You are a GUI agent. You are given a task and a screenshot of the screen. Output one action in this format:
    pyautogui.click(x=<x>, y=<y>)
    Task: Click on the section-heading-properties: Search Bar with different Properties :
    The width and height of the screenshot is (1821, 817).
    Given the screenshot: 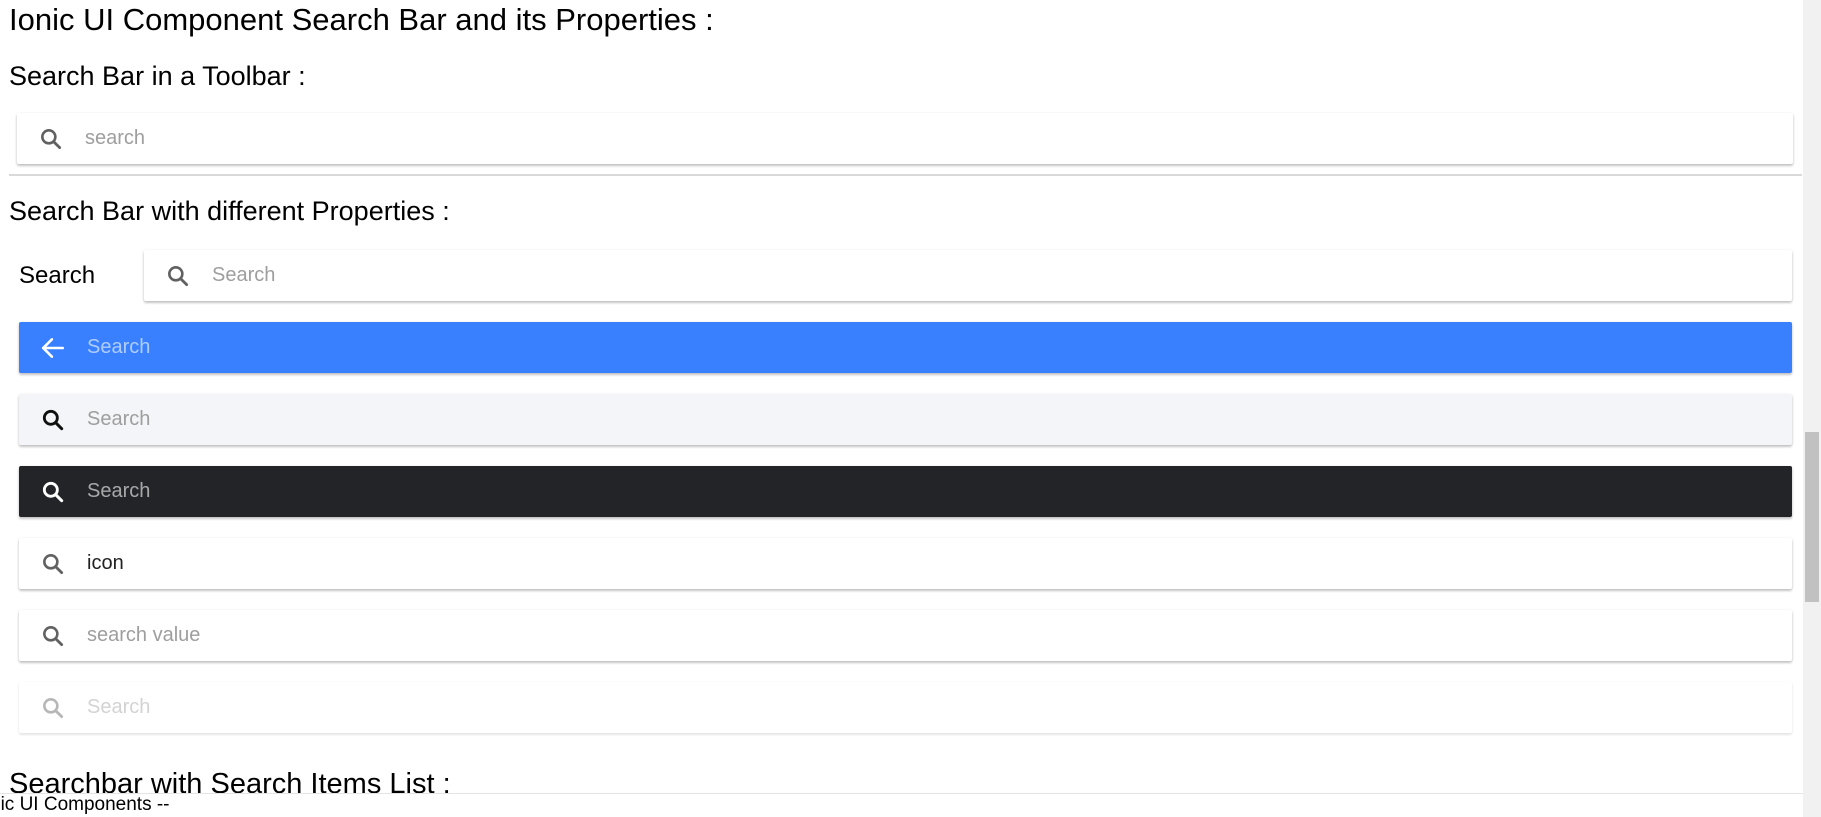 What is the action you would take?
    pyautogui.click(x=229, y=211)
    